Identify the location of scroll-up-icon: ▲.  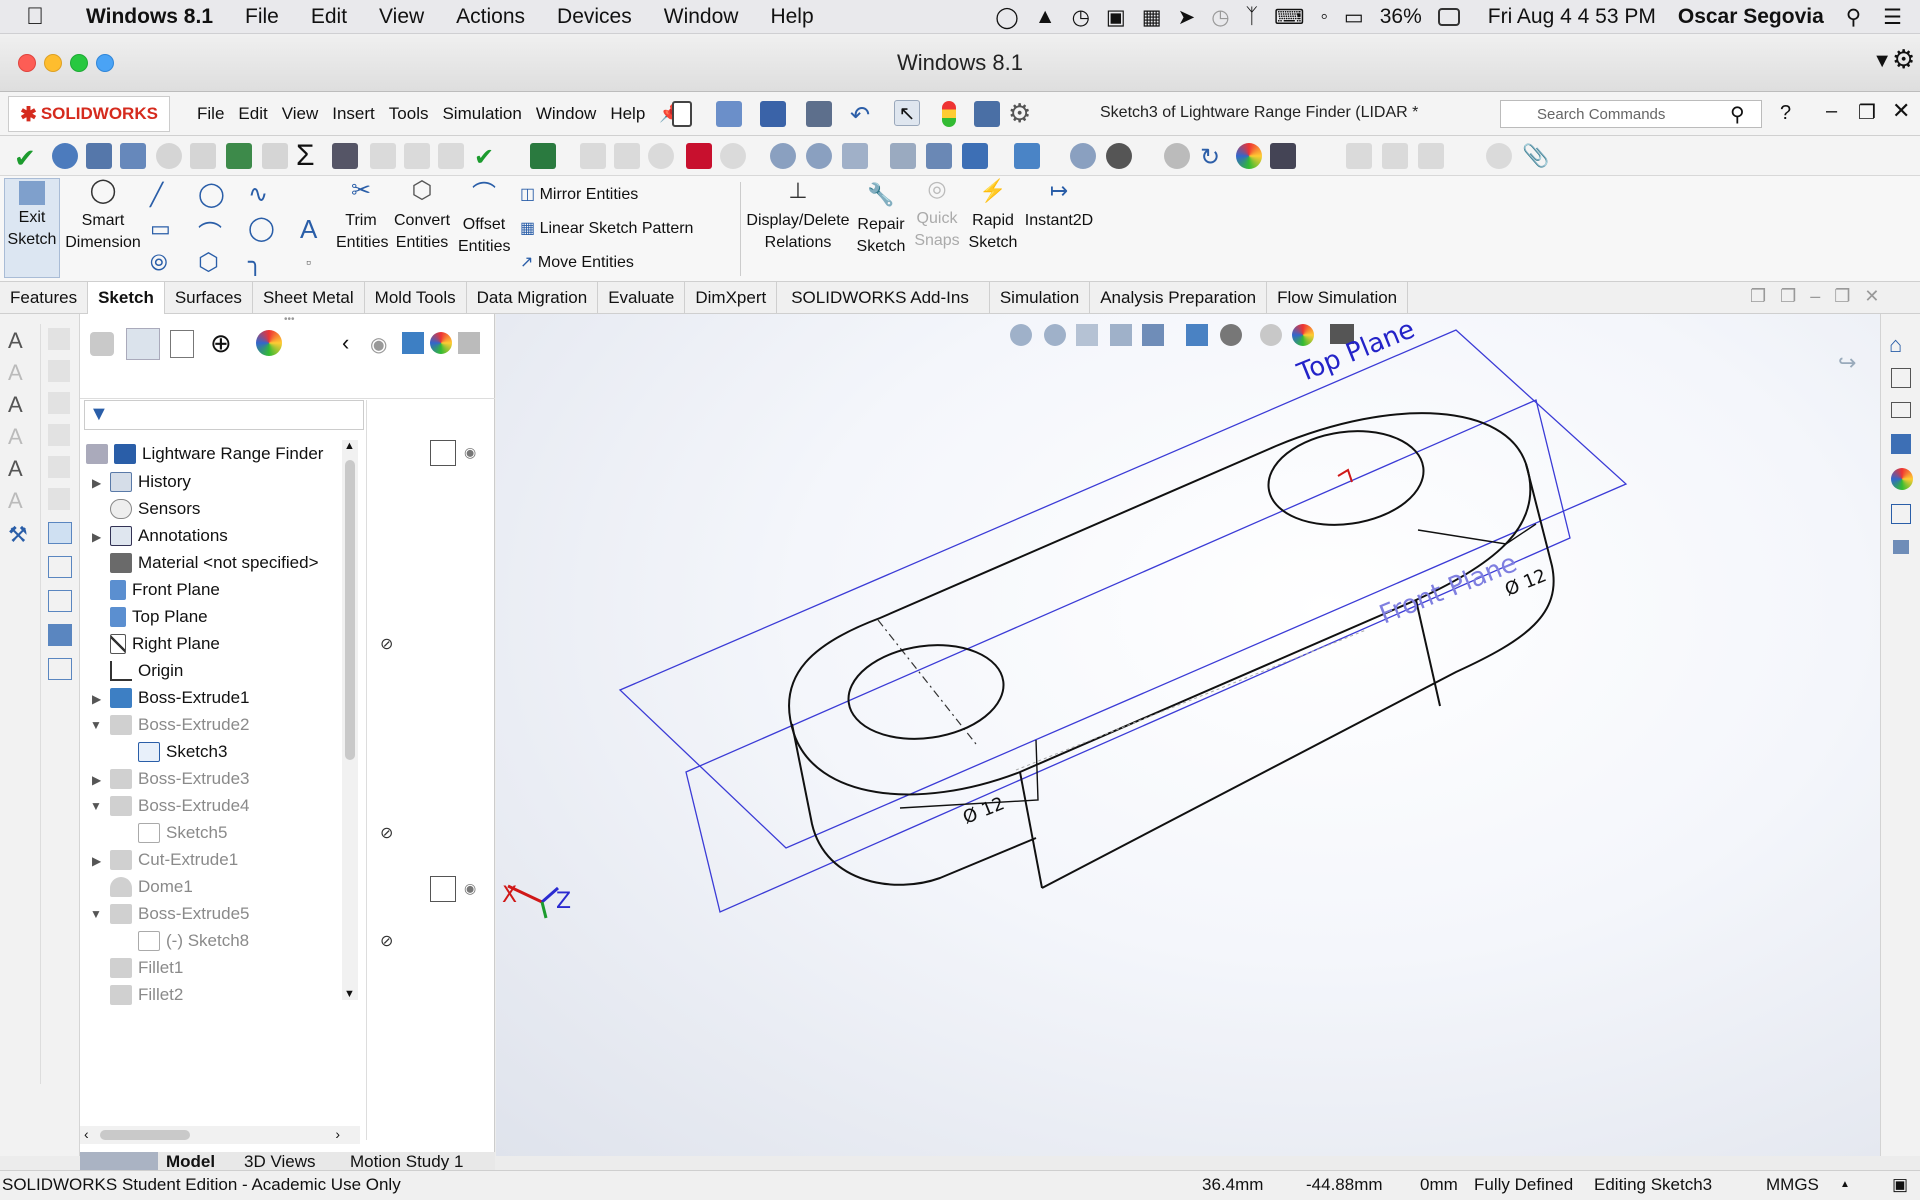
(349, 446).